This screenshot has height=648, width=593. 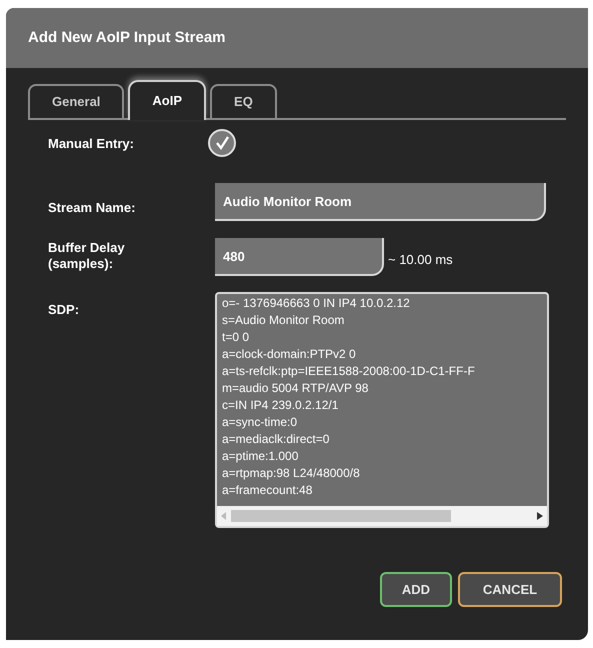 I want to click on sdp-line: t=0 0, so click(x=236, y=337).